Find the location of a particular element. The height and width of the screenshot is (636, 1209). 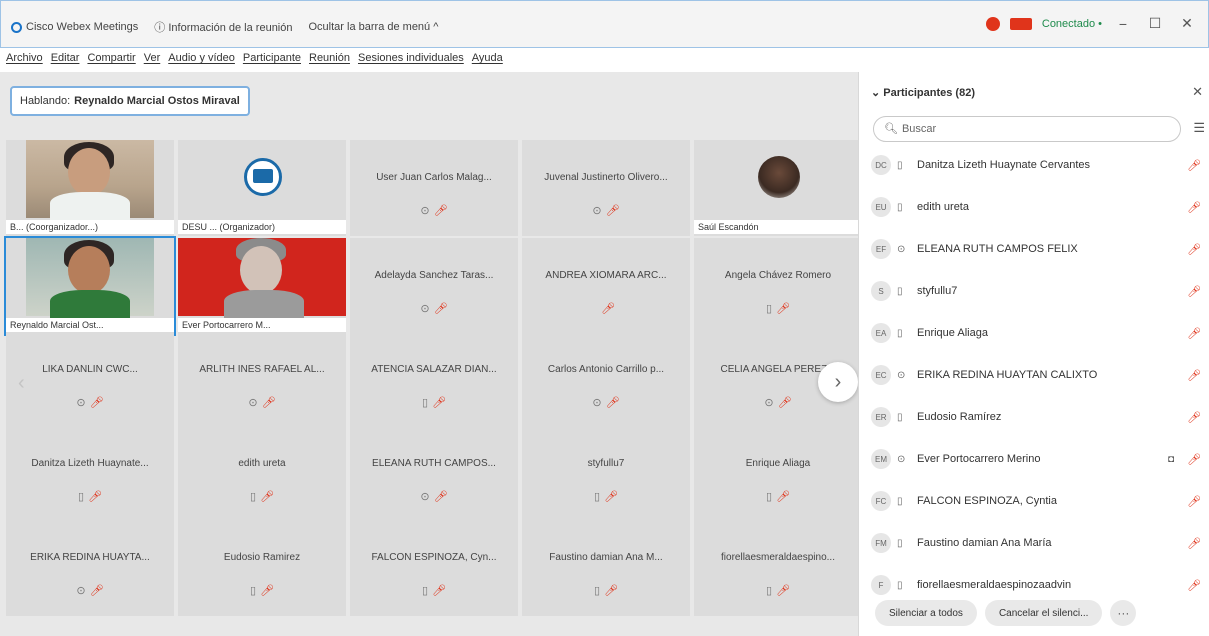

hide-menu-button: Ocultar la barra de menú ^ is located at coordinates (374, 27).